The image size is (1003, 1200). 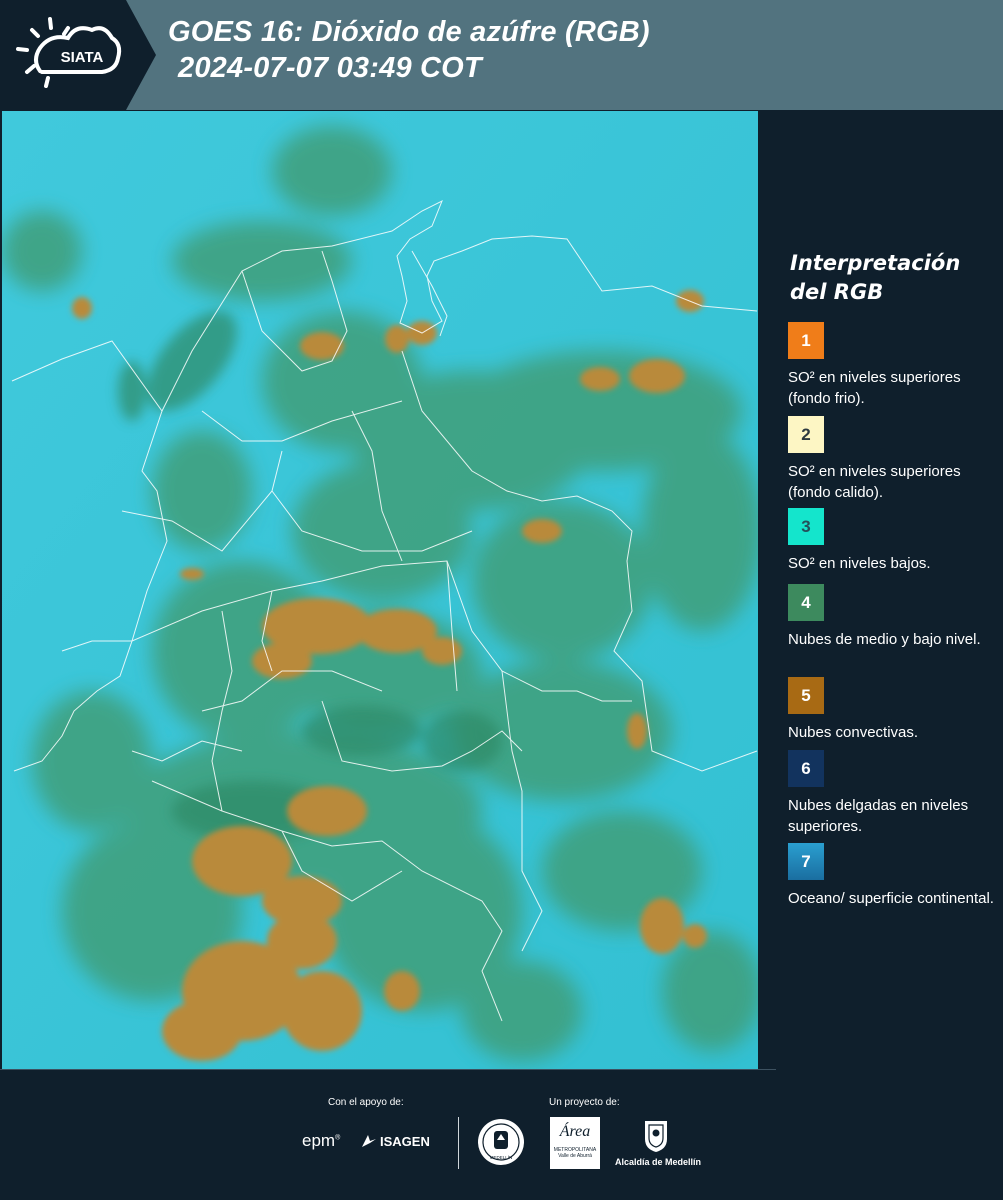 What do you see at coordinates (893, 541) in the screenshot?
I see `legend-item-3: 3 SO² en niveles bajos.` at bounding box center [893, 541].